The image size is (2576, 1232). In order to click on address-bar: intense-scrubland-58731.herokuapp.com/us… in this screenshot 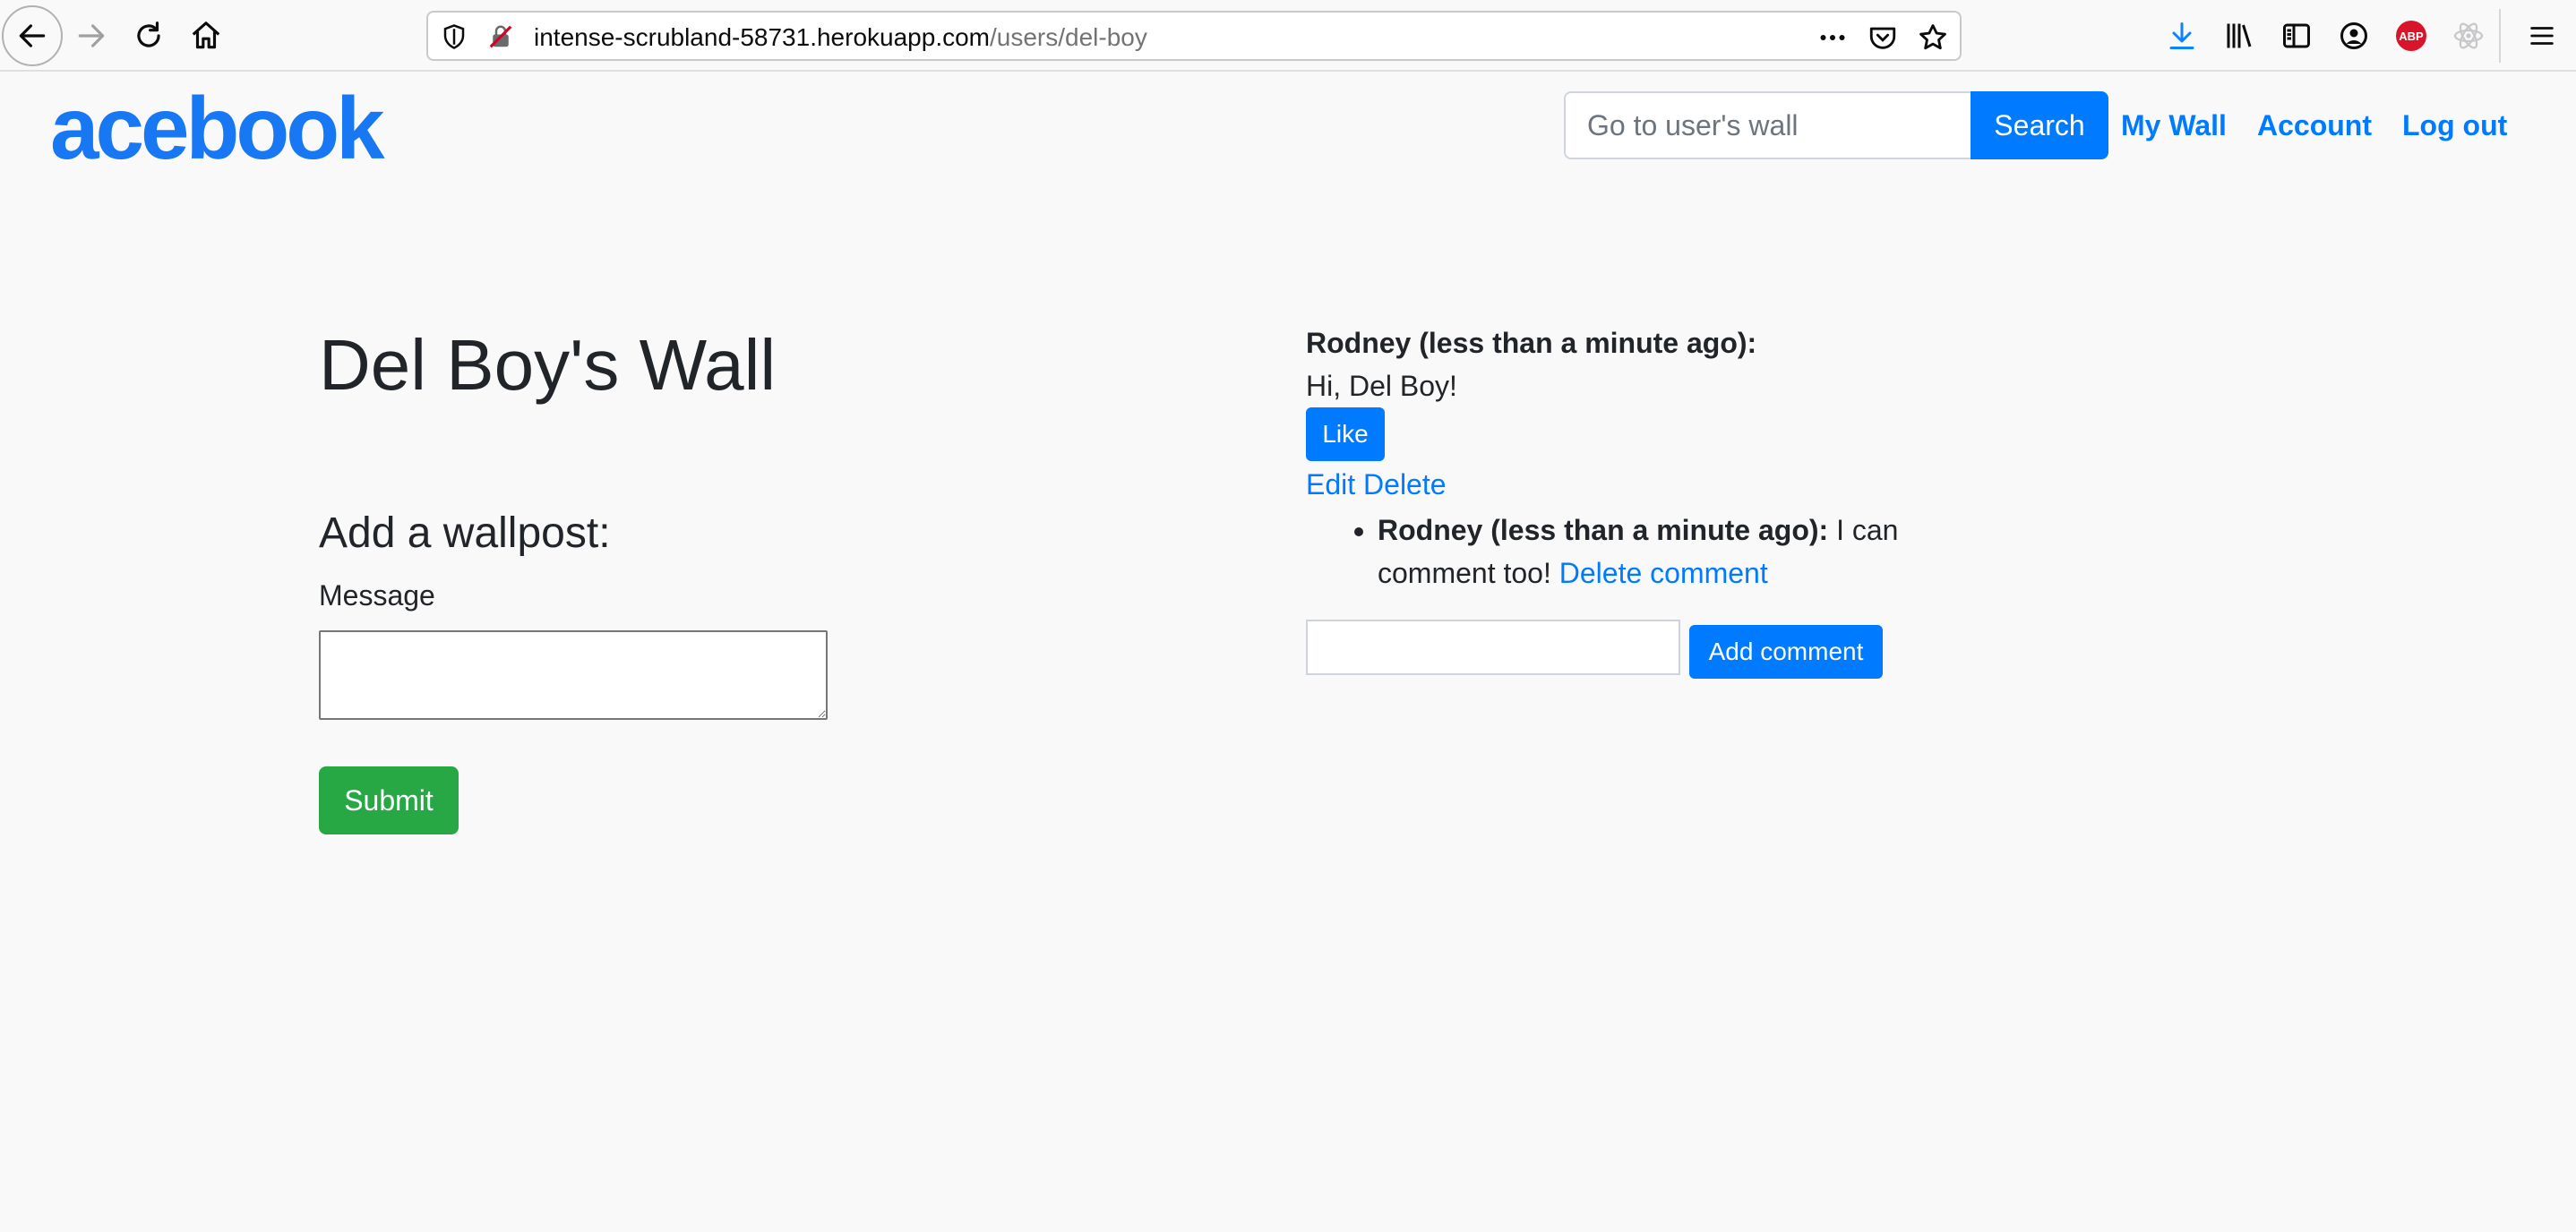, I will do `click(1194, 36)`.